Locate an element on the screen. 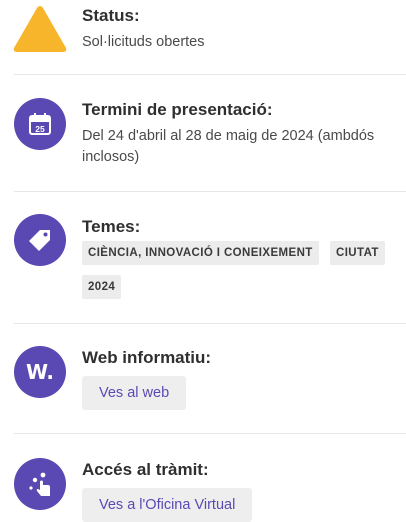  topic-tag: CIÈNCIA, INNOVACIÓ I CONEIXEMENT is located at coordinates (200, 253).